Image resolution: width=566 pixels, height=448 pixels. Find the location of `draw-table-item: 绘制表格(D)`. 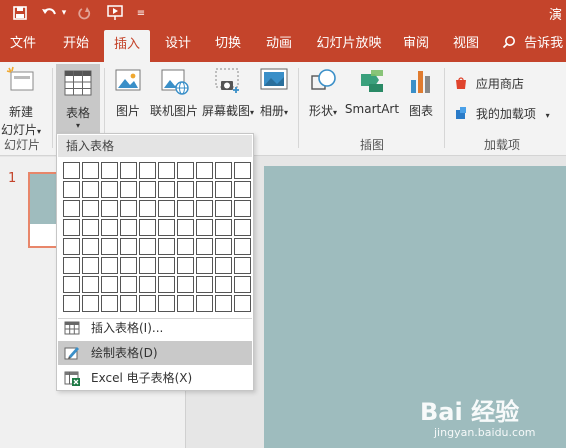

draw-table-item: 绘制表格(D) is located at coordinates (155, 353).